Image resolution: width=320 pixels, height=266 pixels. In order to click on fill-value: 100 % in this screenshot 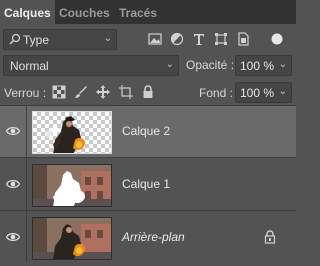, I will do `click(257, 93)`.